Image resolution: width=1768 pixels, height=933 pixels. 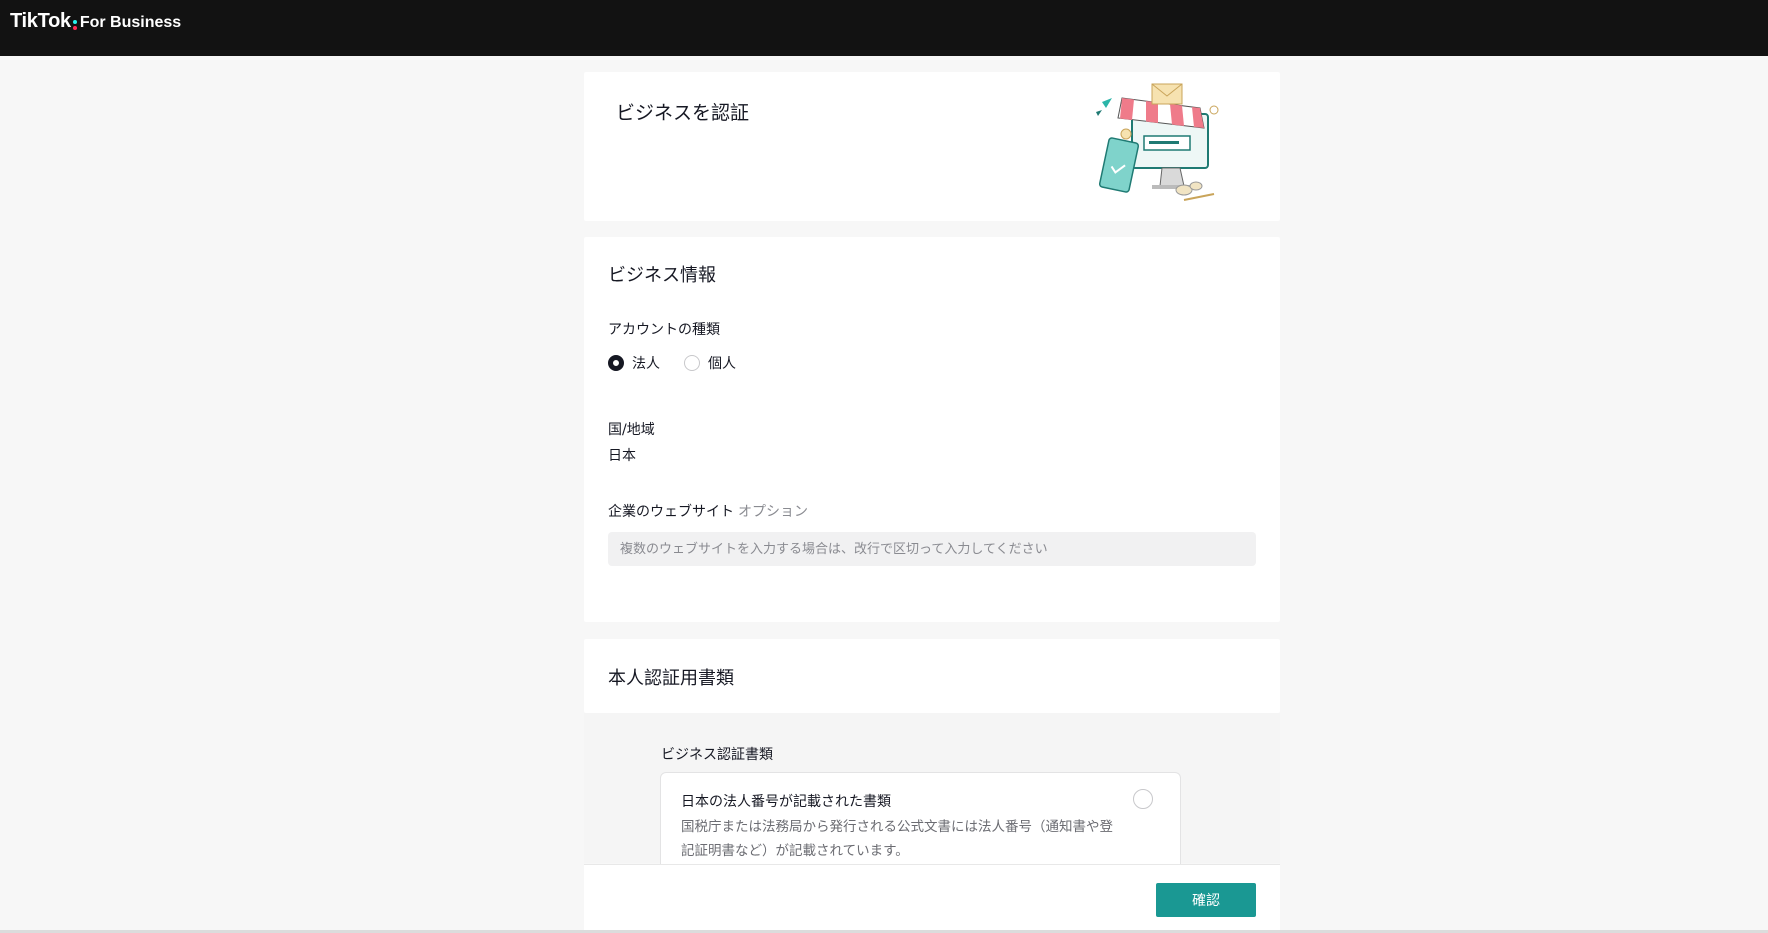 I want to click on website-label-text: 企業のウェブサイト, so click(x=671, y=512).